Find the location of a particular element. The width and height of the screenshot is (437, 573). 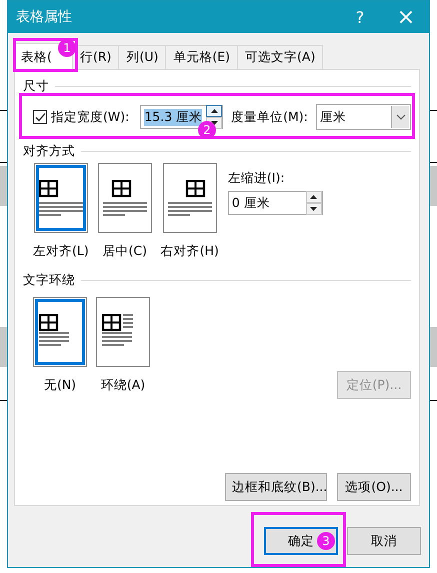

tab: 可选文字(A) is located at coordinates (280, 57).